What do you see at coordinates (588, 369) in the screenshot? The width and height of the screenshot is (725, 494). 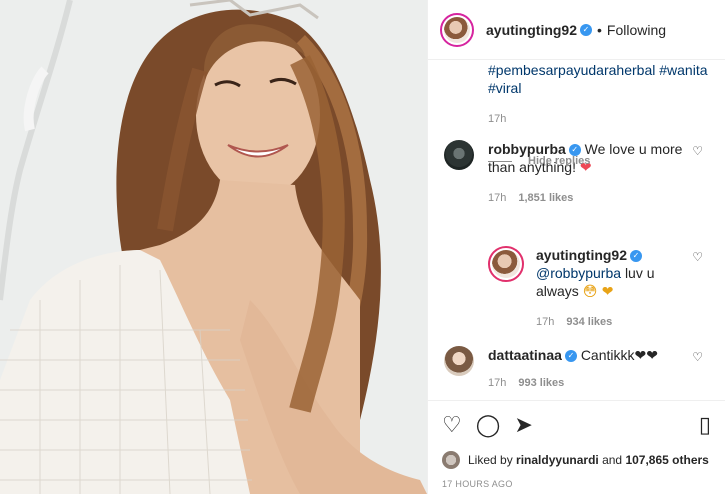 I see `comment-body: dattaatinaa ✓ Cantikkk❤❤ 17h 993 likes` at bounding box center [588, 369].